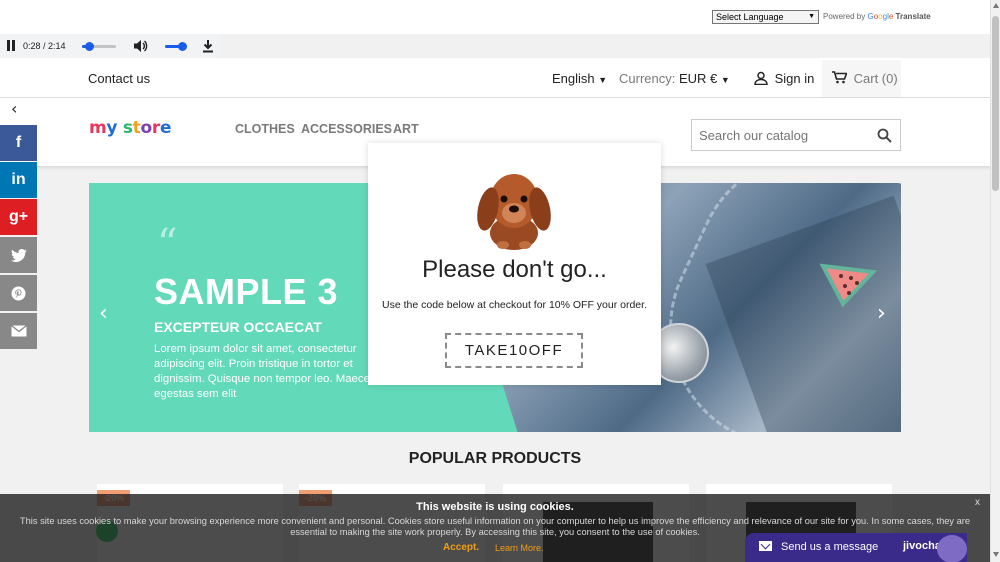  Describe the element at coordinates (44, 46) in the screenshot. I see `audio-time: 0:28 / 2:14` at that location.